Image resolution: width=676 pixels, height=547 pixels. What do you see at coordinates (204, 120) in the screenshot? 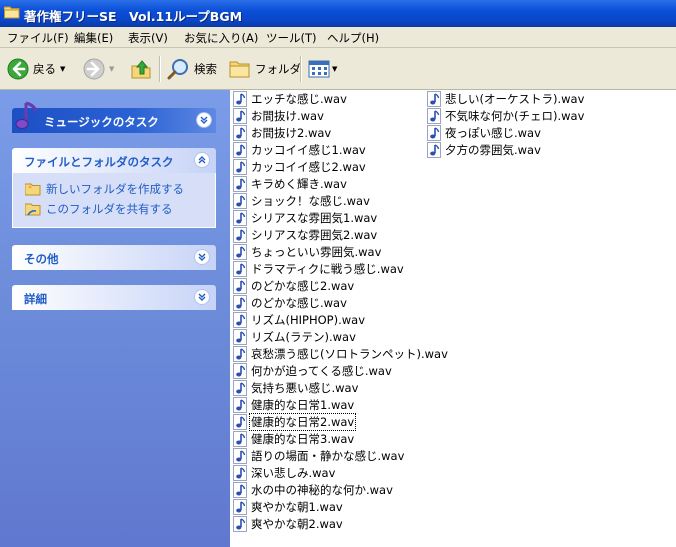
I see `collapse-icon` at bounding box center [204, 120].